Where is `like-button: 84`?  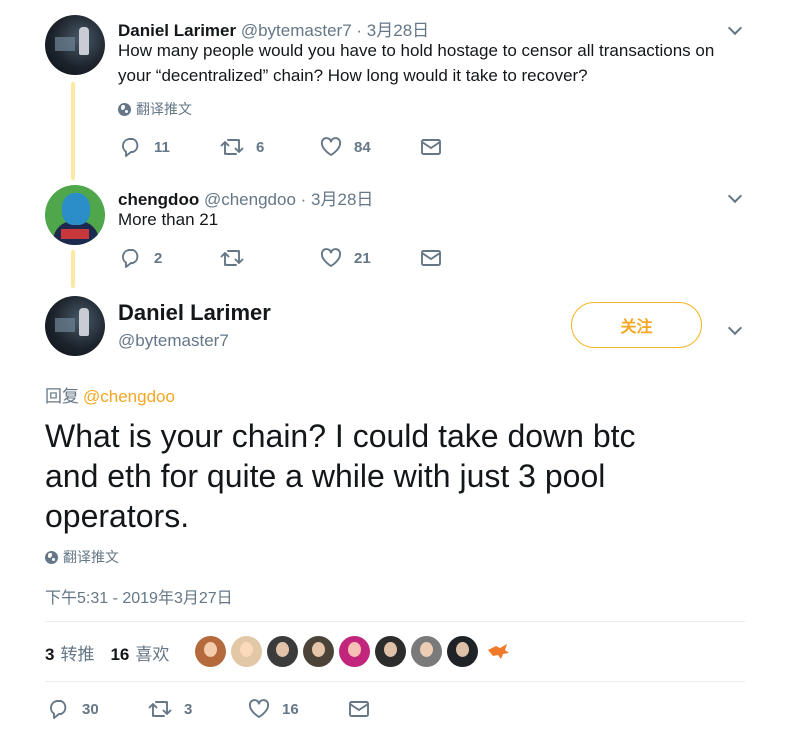
like-button: 84 is located at coordinates (370, 147).